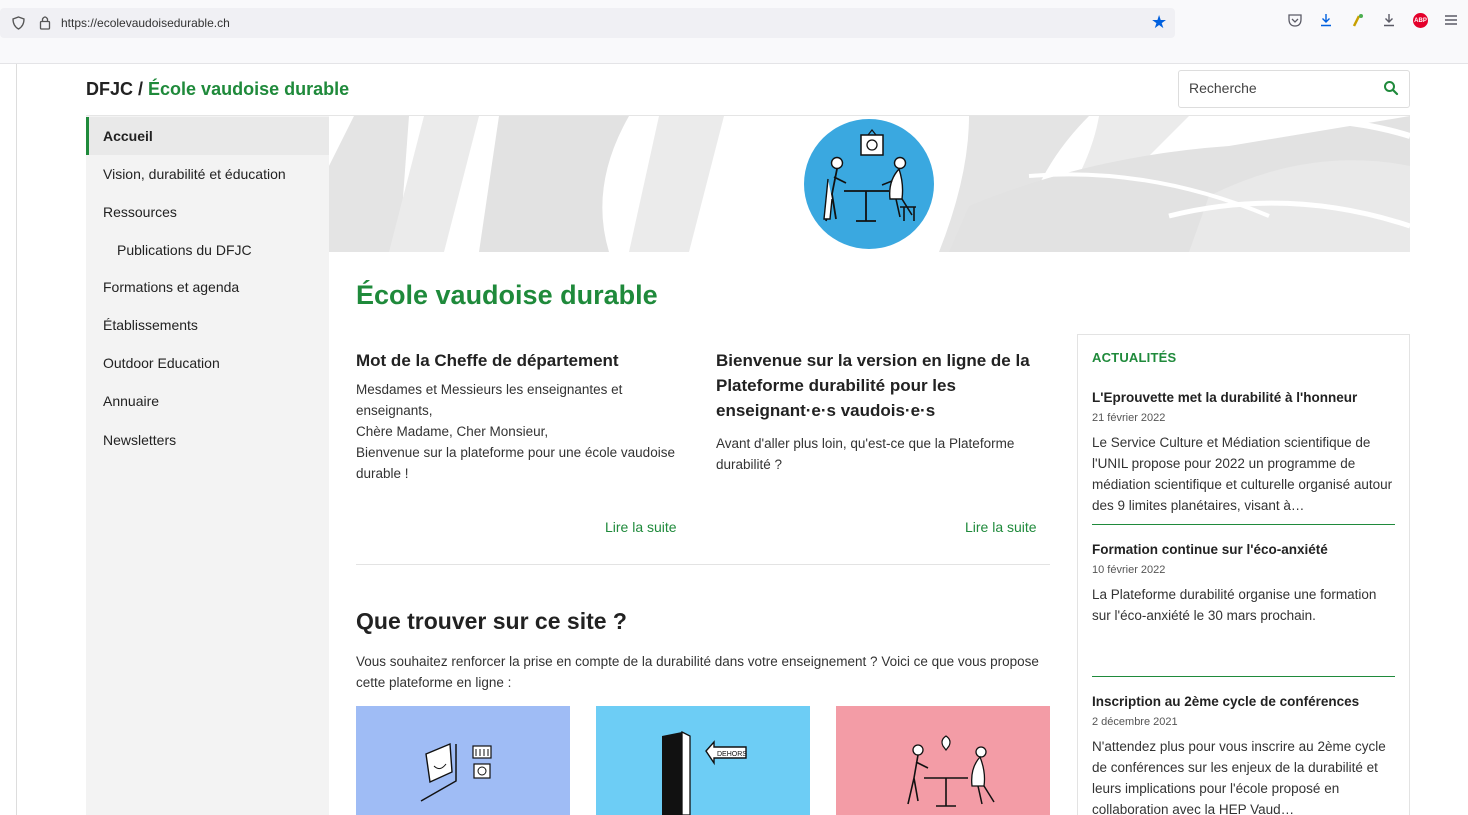 The image size is (1468, 815). I want to click on section-title: Que trouver sur ce site ?, so click(491, 621).